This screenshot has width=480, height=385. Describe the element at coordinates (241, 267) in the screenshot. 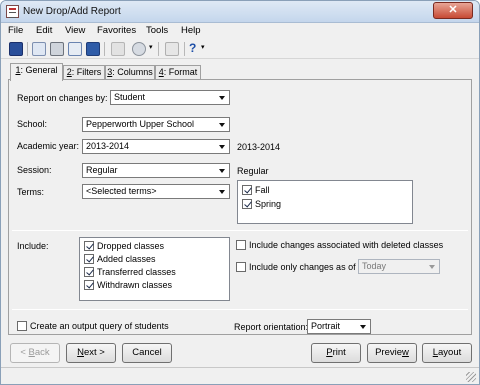

I see `only-changes-checkbox` at that location.